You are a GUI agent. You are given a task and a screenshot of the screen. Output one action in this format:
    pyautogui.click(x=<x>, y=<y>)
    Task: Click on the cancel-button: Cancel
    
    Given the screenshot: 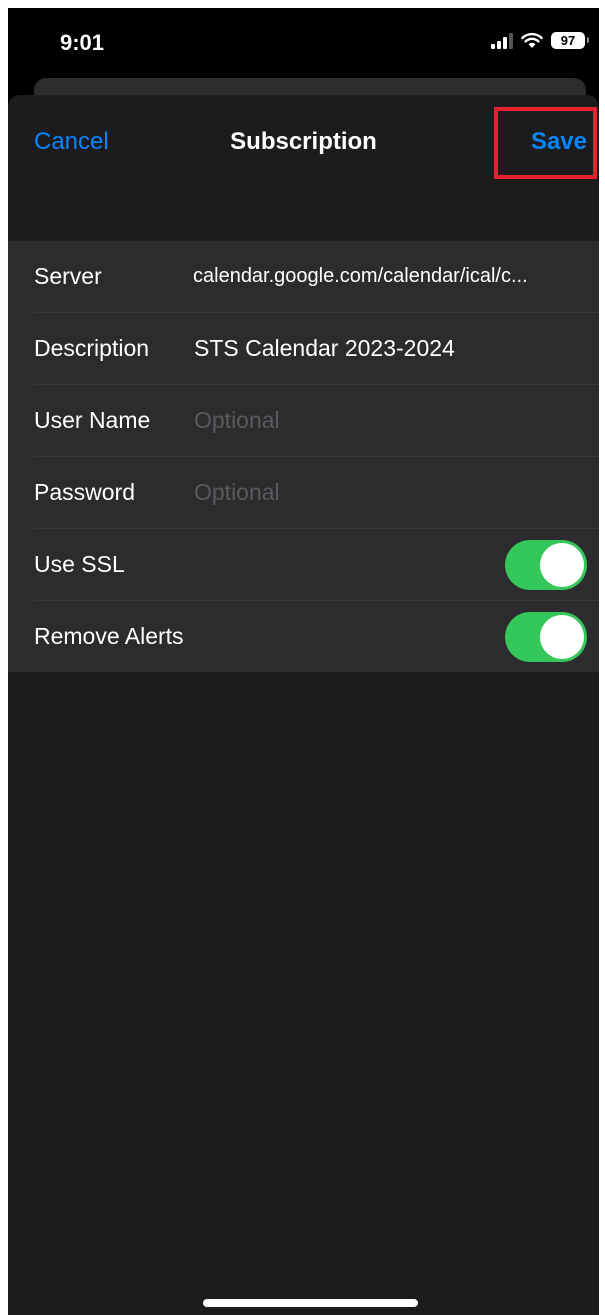 What is the action you would take?
    pyautogui.click(x=71, y=142)
    